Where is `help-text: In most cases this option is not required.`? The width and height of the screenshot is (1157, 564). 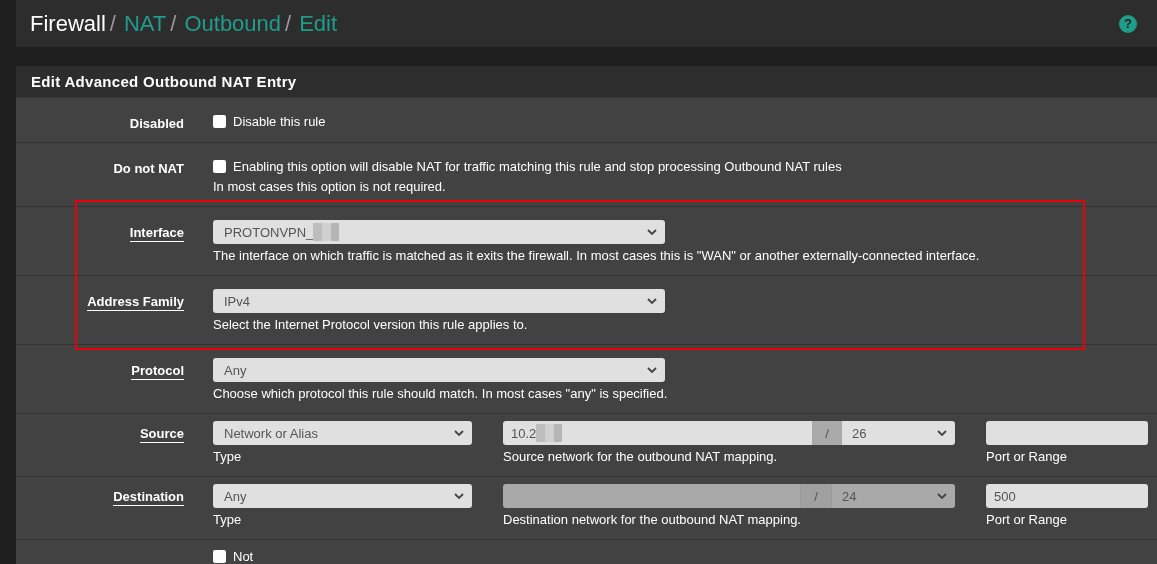 help-text: In most cases this option is not required. is located at coordinates (330, 187).